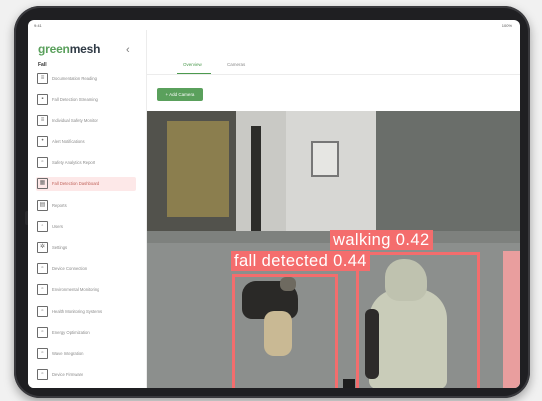  What do you see at coordinates (42, 65) in the screenshot?
I see `sidebar-section-label: Fall` at bounding box center [42, 65].